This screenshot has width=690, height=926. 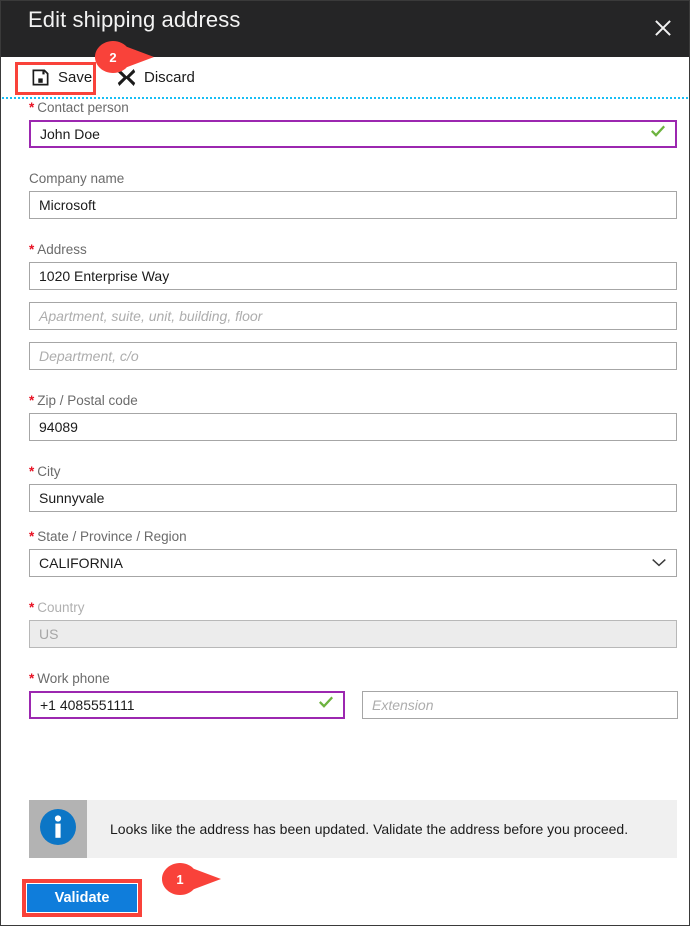 I want to click on company-name-input: Microsoft, so click(x=353, y=205).